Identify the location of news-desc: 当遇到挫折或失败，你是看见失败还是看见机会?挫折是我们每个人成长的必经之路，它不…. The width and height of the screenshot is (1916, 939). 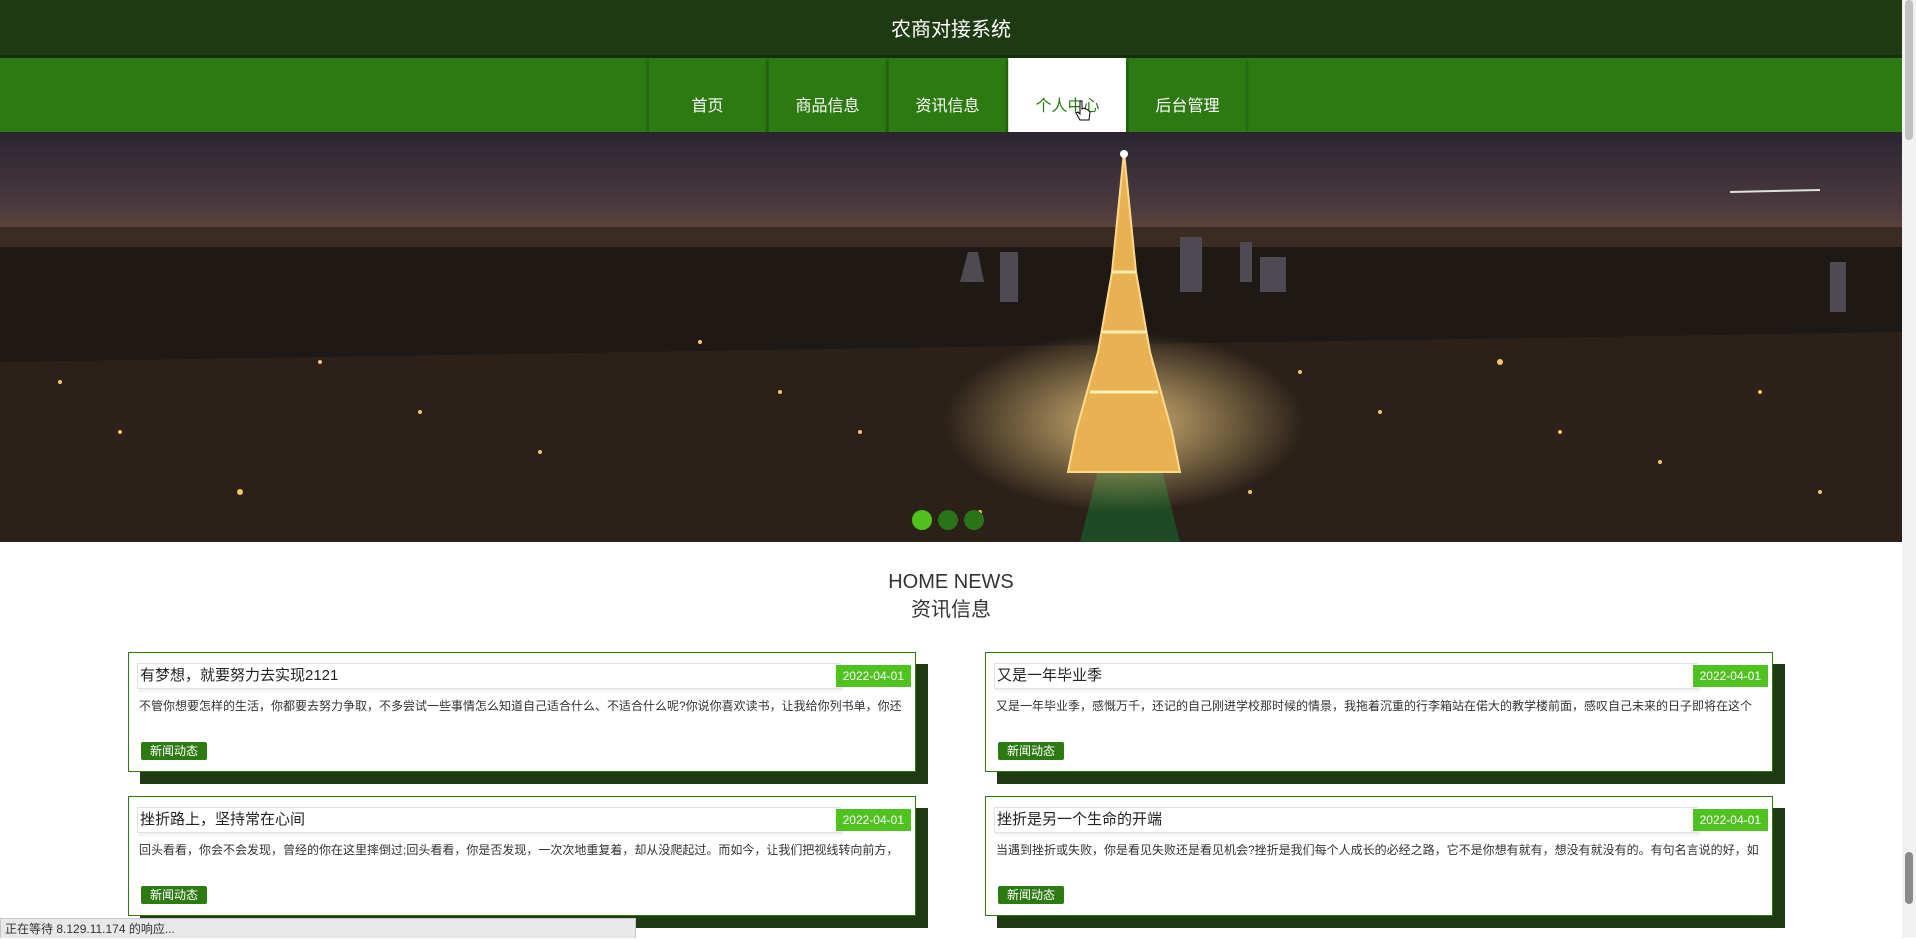
(1377, 850).